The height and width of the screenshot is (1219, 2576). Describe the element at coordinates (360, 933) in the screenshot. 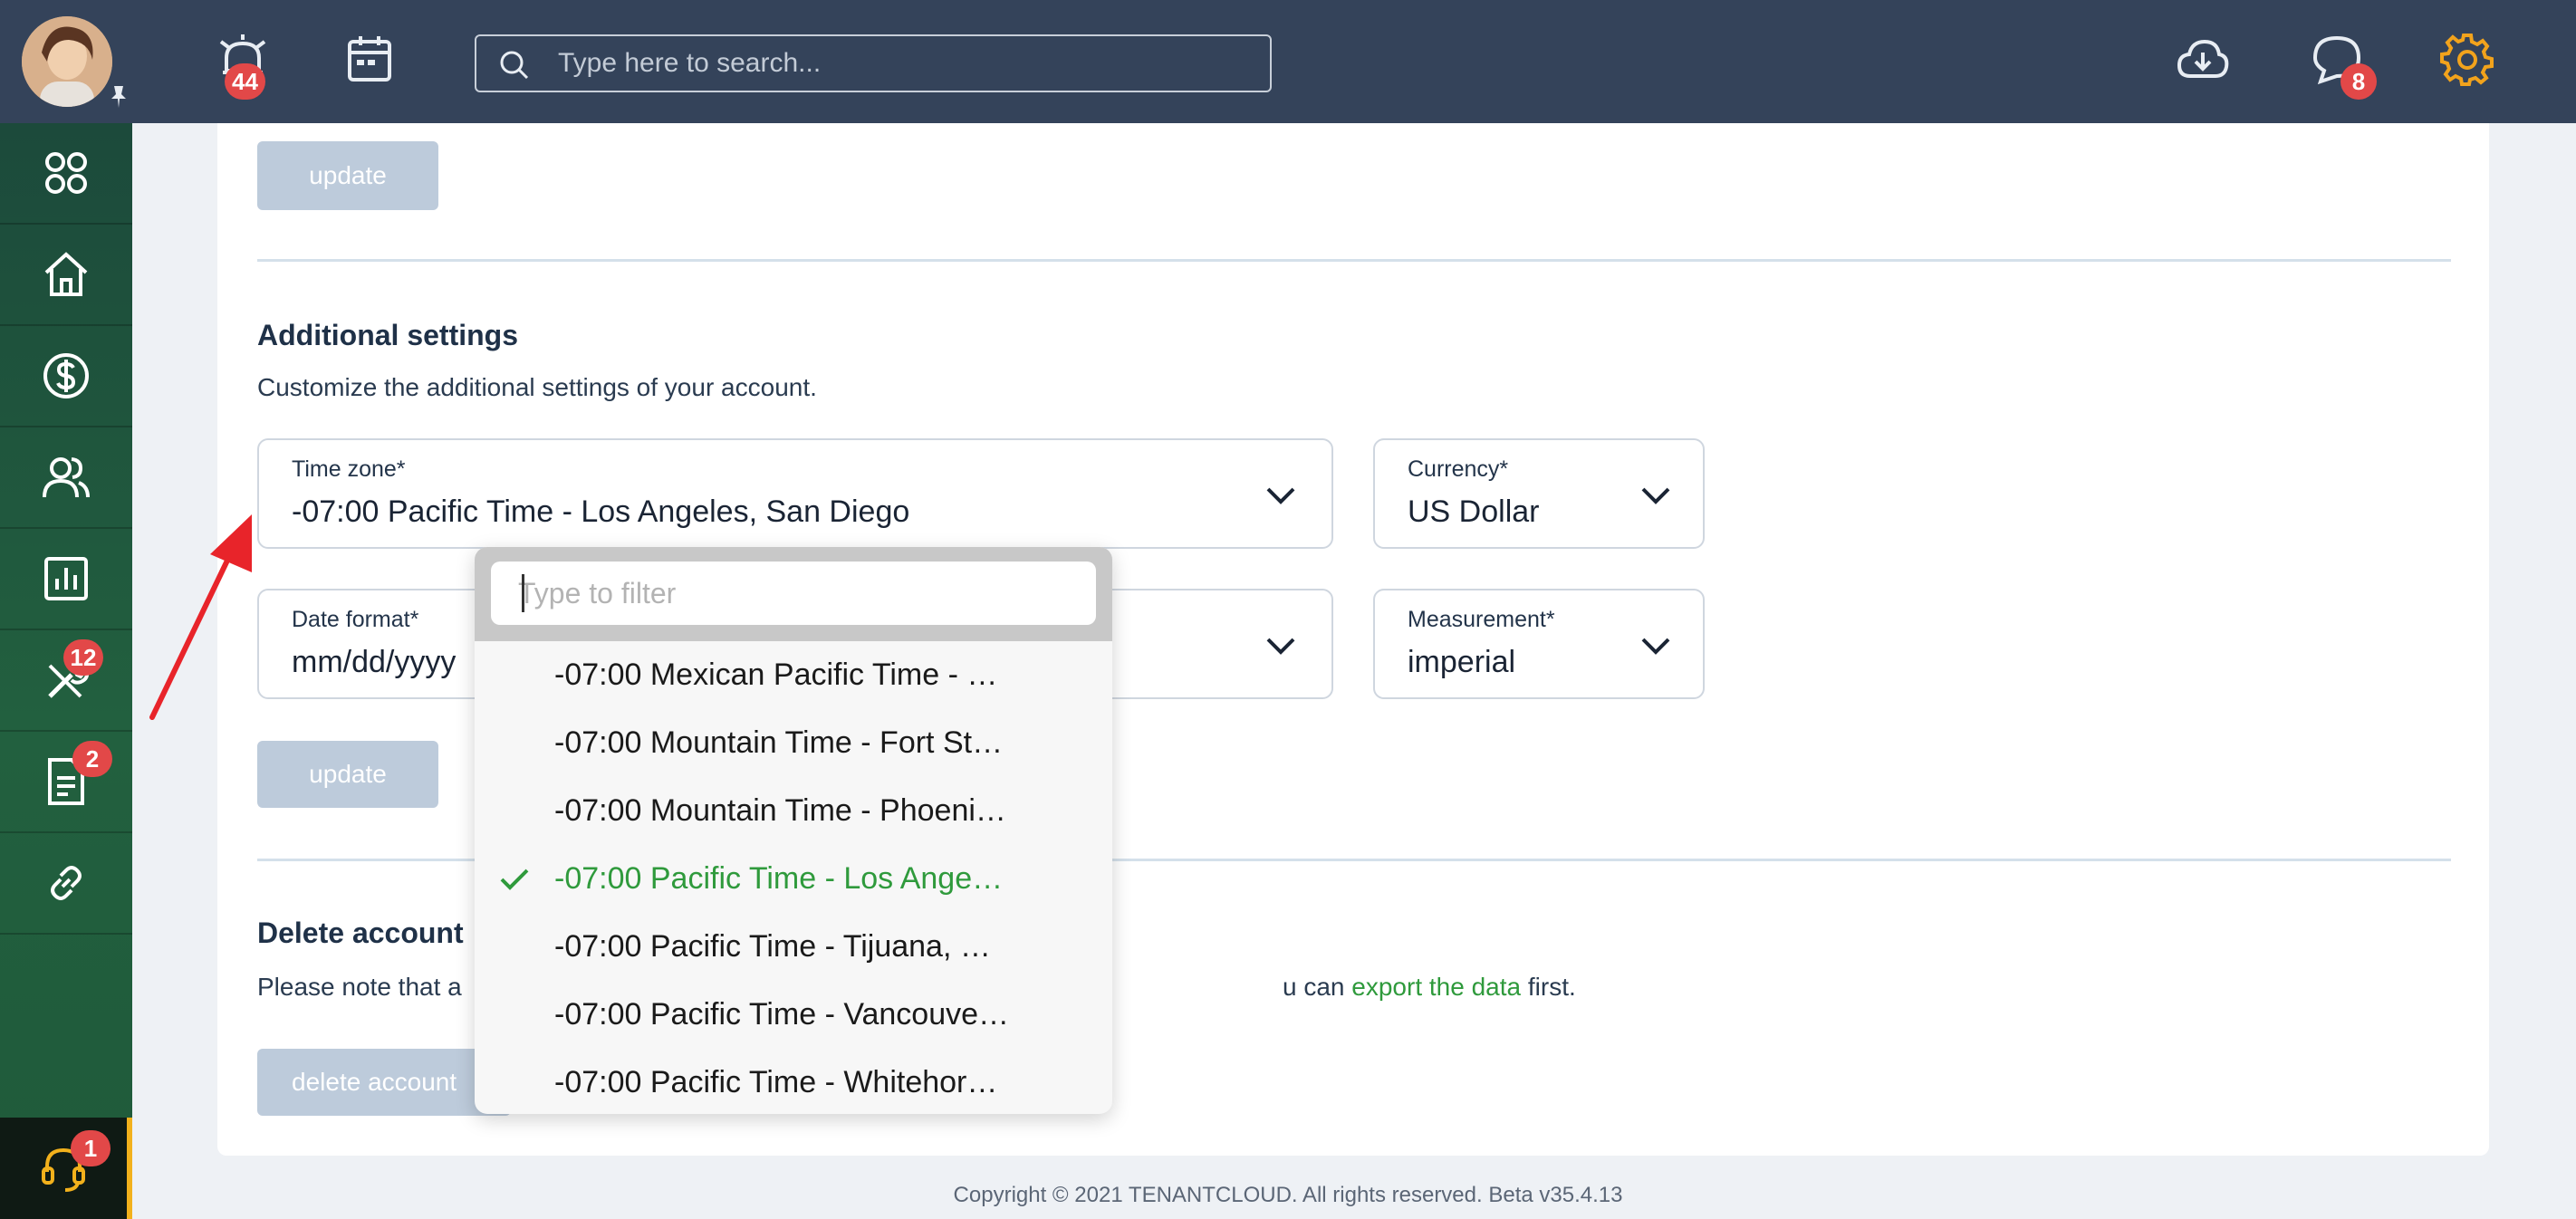

I see `delete-account-title: Delete account` at that location.